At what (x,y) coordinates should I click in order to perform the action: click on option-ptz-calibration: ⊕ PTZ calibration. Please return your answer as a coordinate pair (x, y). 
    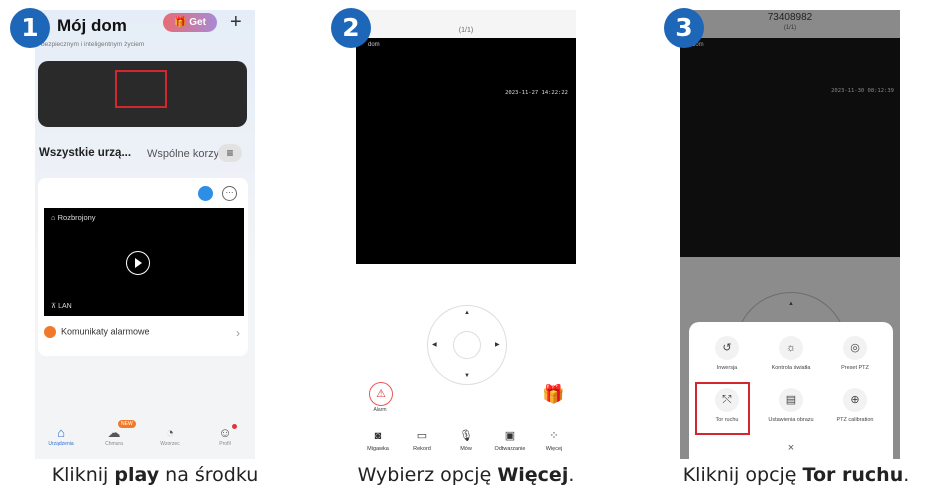
    Looking at the image, I should click on (855, 405).